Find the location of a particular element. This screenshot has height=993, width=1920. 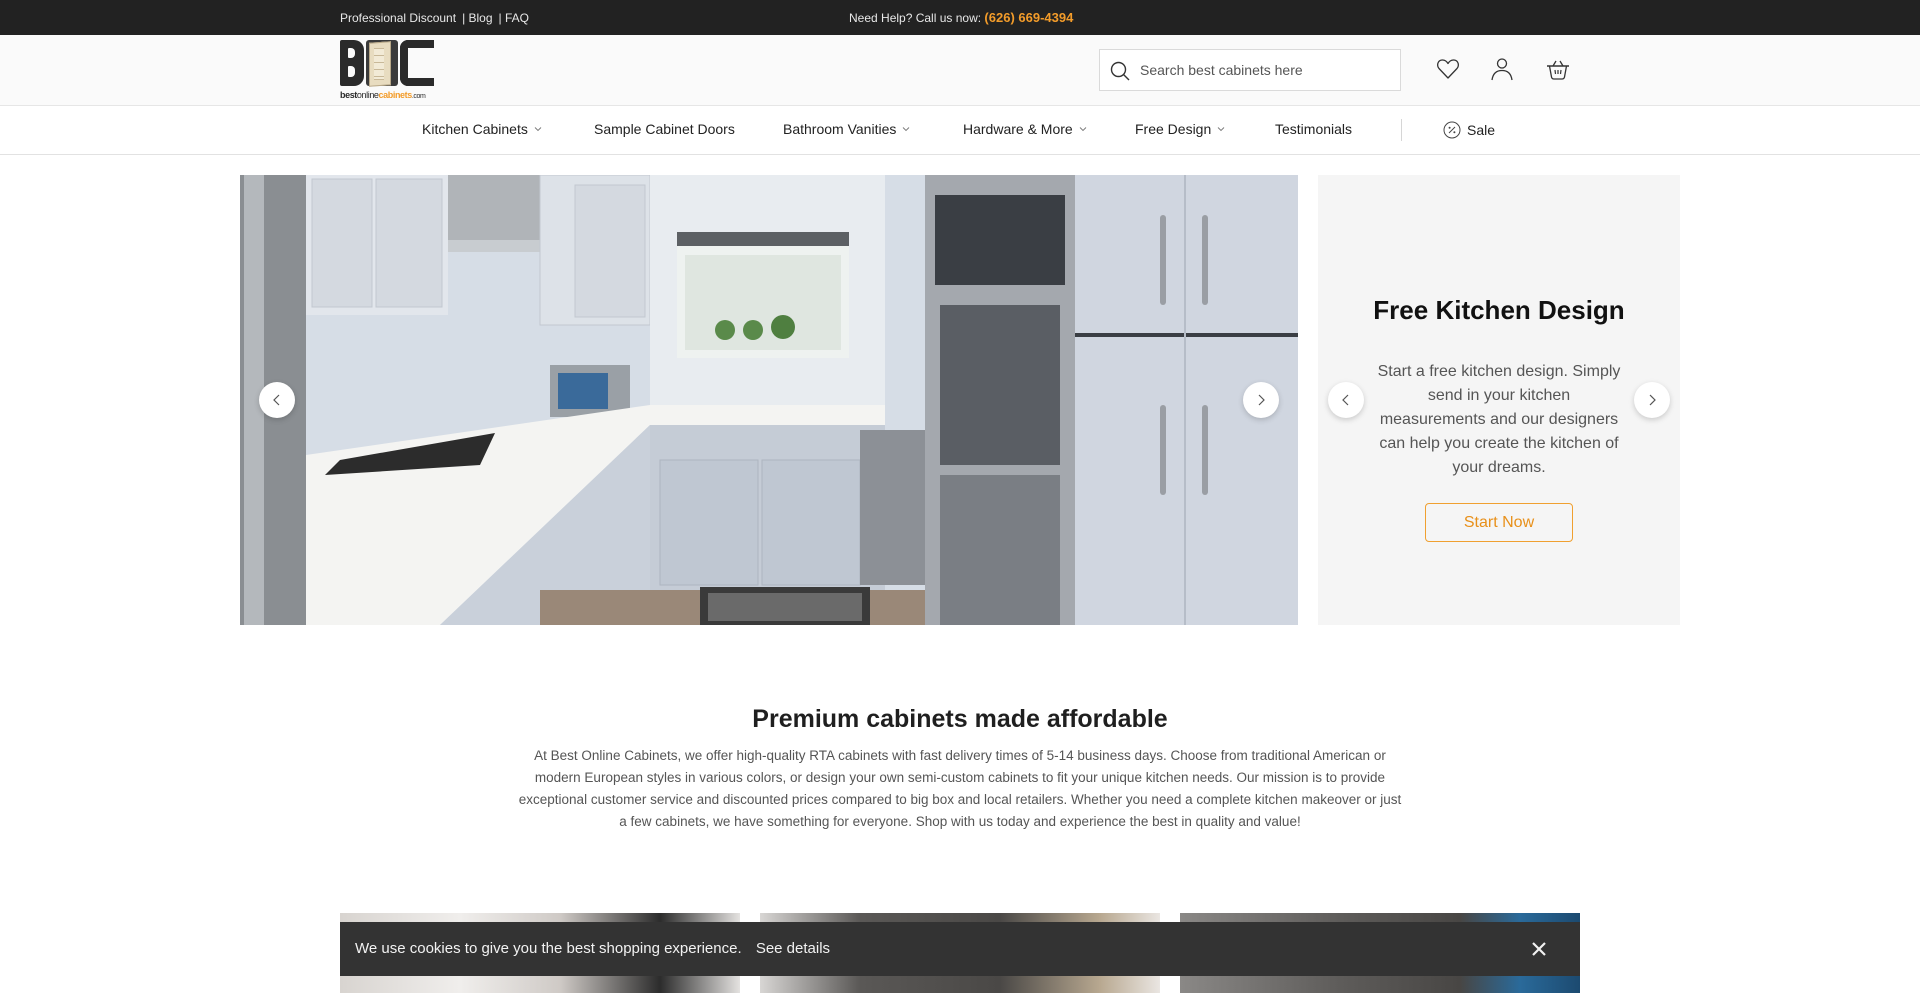

promo-prev-button is located at coordinates (1346, 400).